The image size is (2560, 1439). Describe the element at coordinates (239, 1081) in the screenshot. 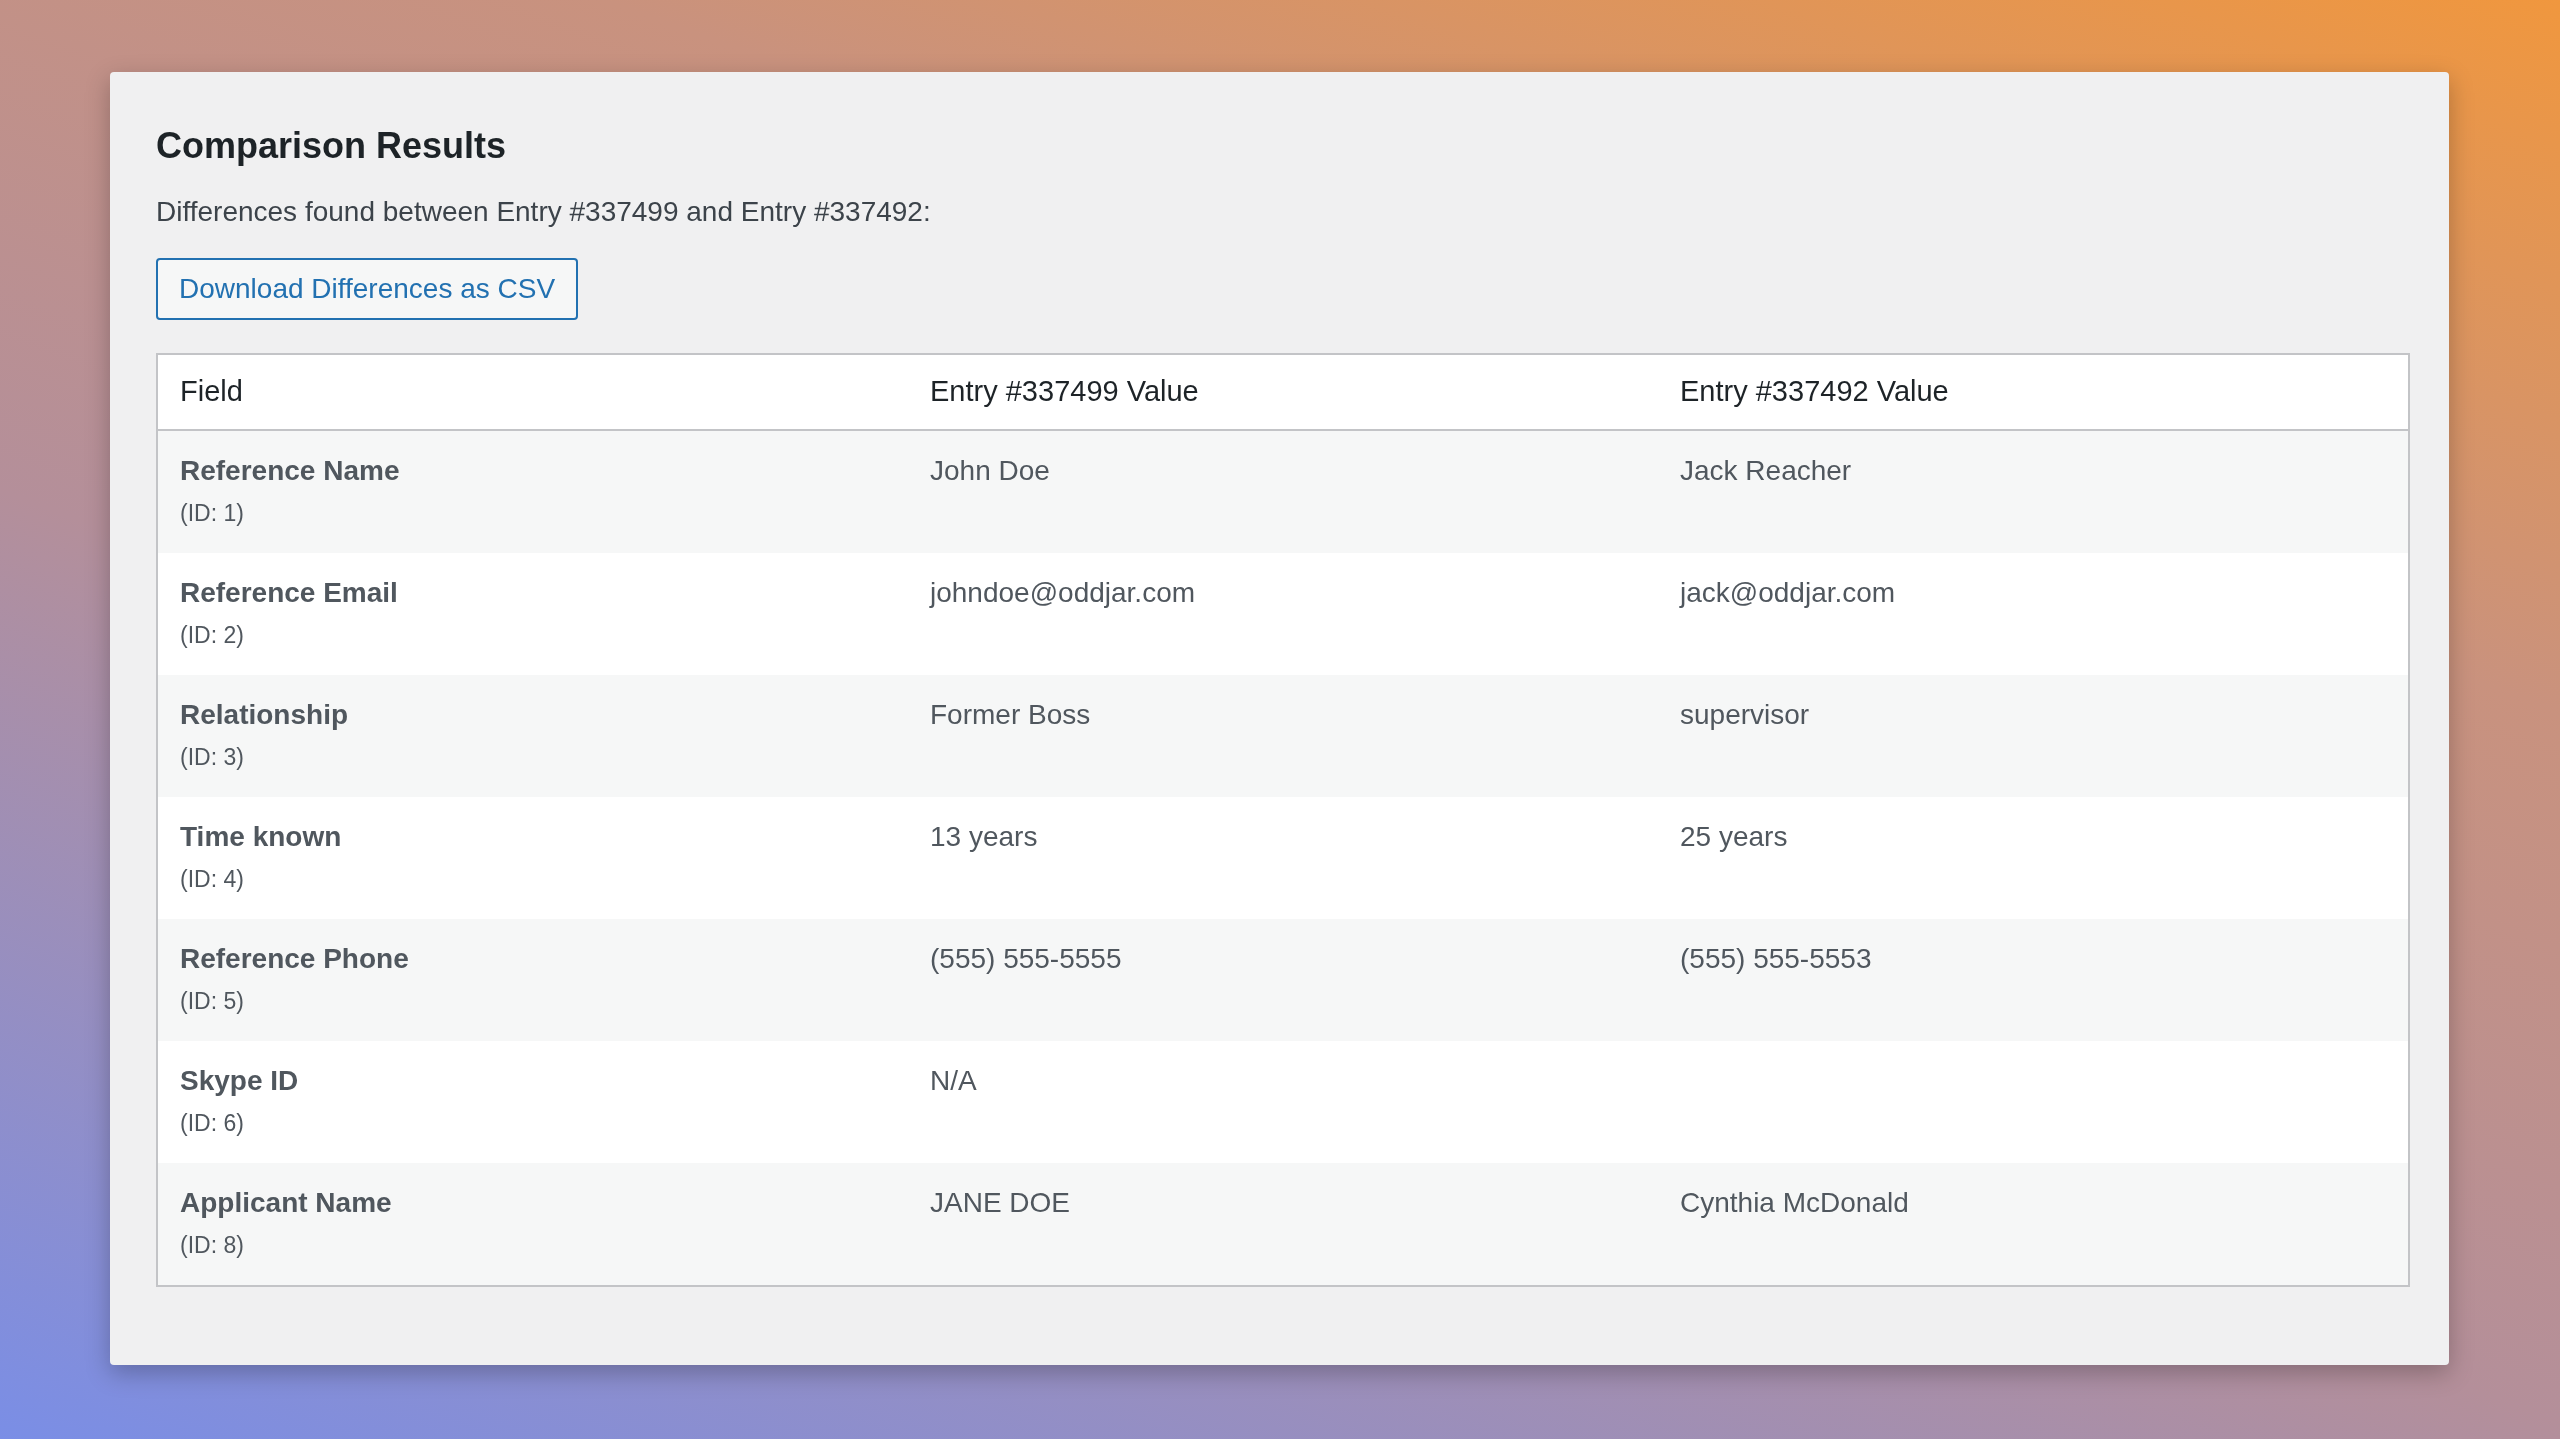

I see `field-name: Skype ID` at that location.